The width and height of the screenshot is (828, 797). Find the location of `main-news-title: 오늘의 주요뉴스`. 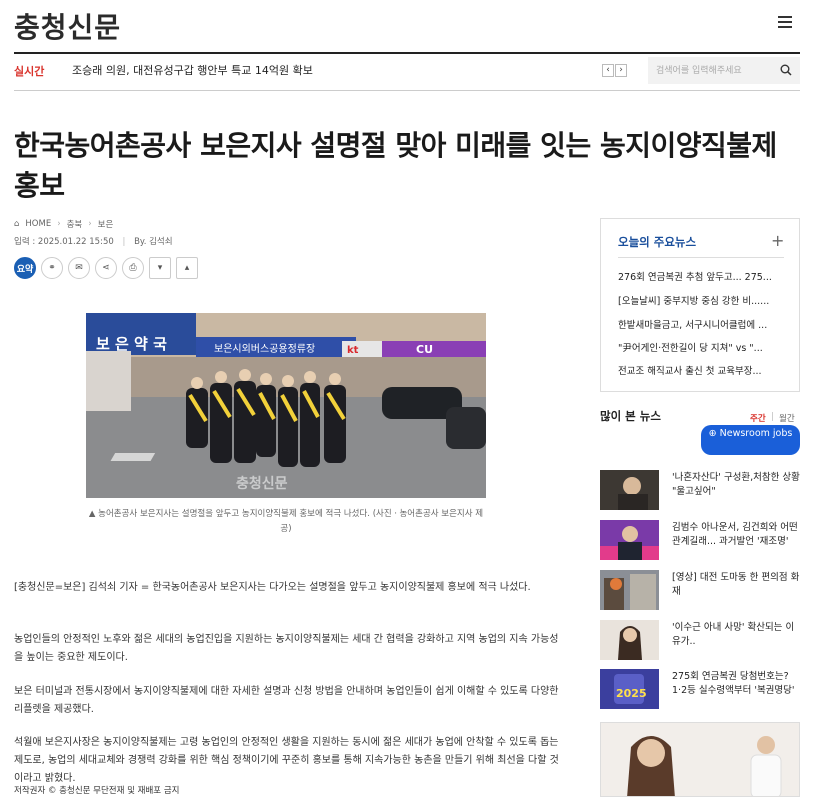

main-news-title: 오늘의 주요뉴스 is located at coordinates (657, 242).